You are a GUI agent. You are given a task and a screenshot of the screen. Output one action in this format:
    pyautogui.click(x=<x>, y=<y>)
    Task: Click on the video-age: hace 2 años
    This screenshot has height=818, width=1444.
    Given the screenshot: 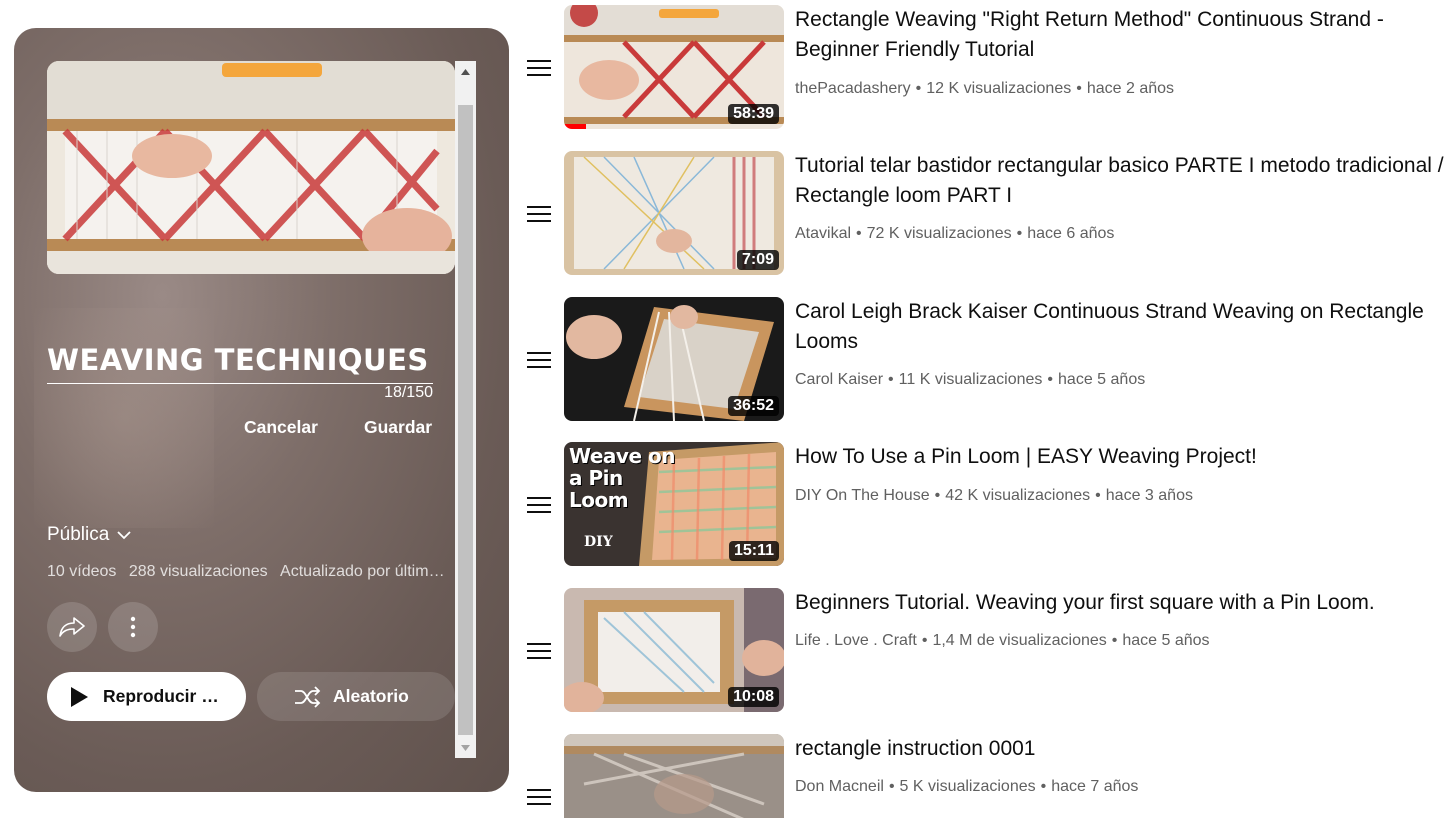 What is the action you would take?
    pyautogui.click(x=1130, y=88)
    